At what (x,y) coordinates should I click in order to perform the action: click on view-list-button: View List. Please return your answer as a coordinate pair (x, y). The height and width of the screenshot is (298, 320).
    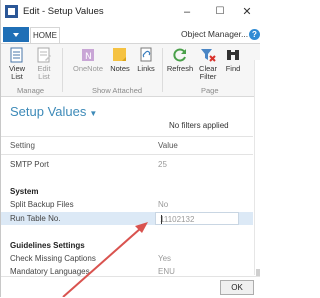
    Looking at the image, I should click on (17, 64).